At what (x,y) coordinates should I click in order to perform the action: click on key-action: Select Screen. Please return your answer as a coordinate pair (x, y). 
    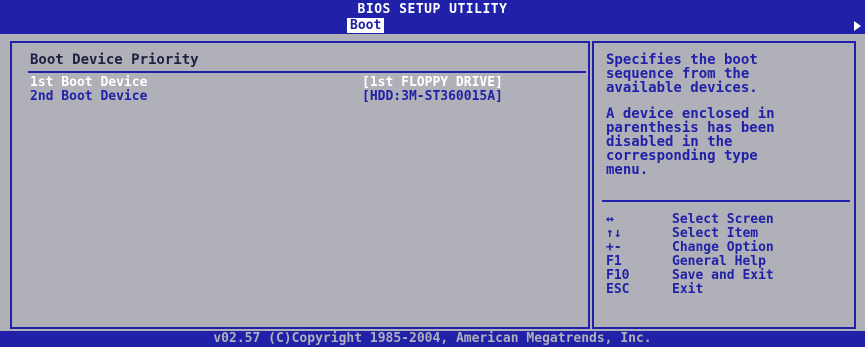
    Looking at the image, I should click on (723, 219).